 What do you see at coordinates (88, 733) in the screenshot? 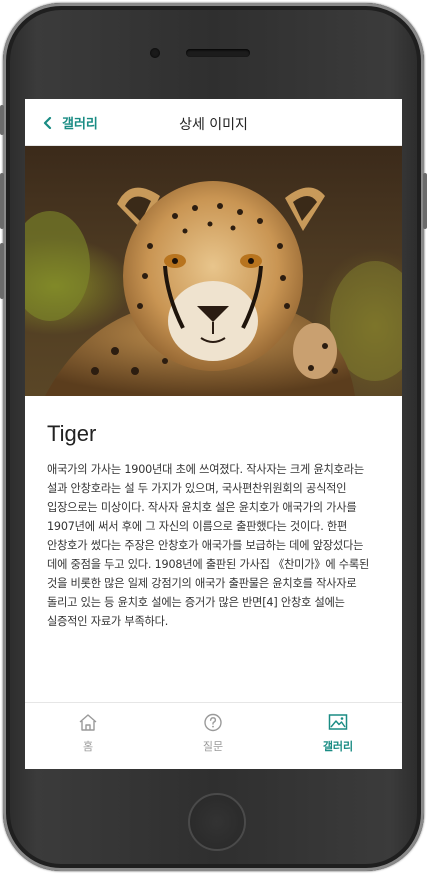
I see `tab-home: 홈` at bounding box center [88, 733].